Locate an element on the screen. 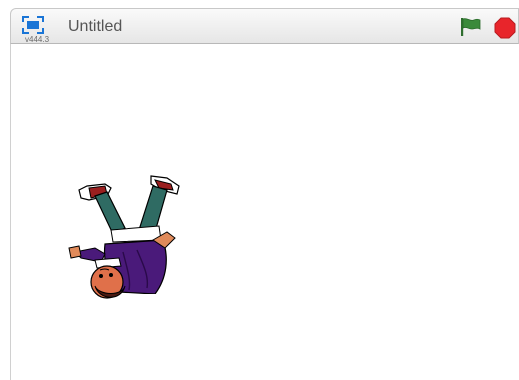 The width and height of the screenshot is (519, 380). stop-button is located at coordinates (505, 28).